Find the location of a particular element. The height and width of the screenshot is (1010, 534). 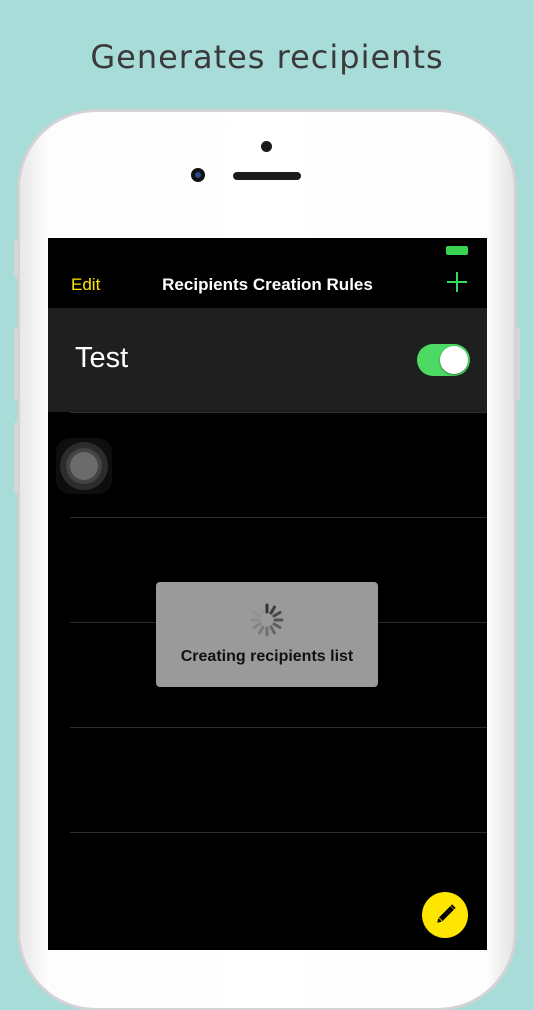

assistive-touch-ring is located at coordinates (84, 466).